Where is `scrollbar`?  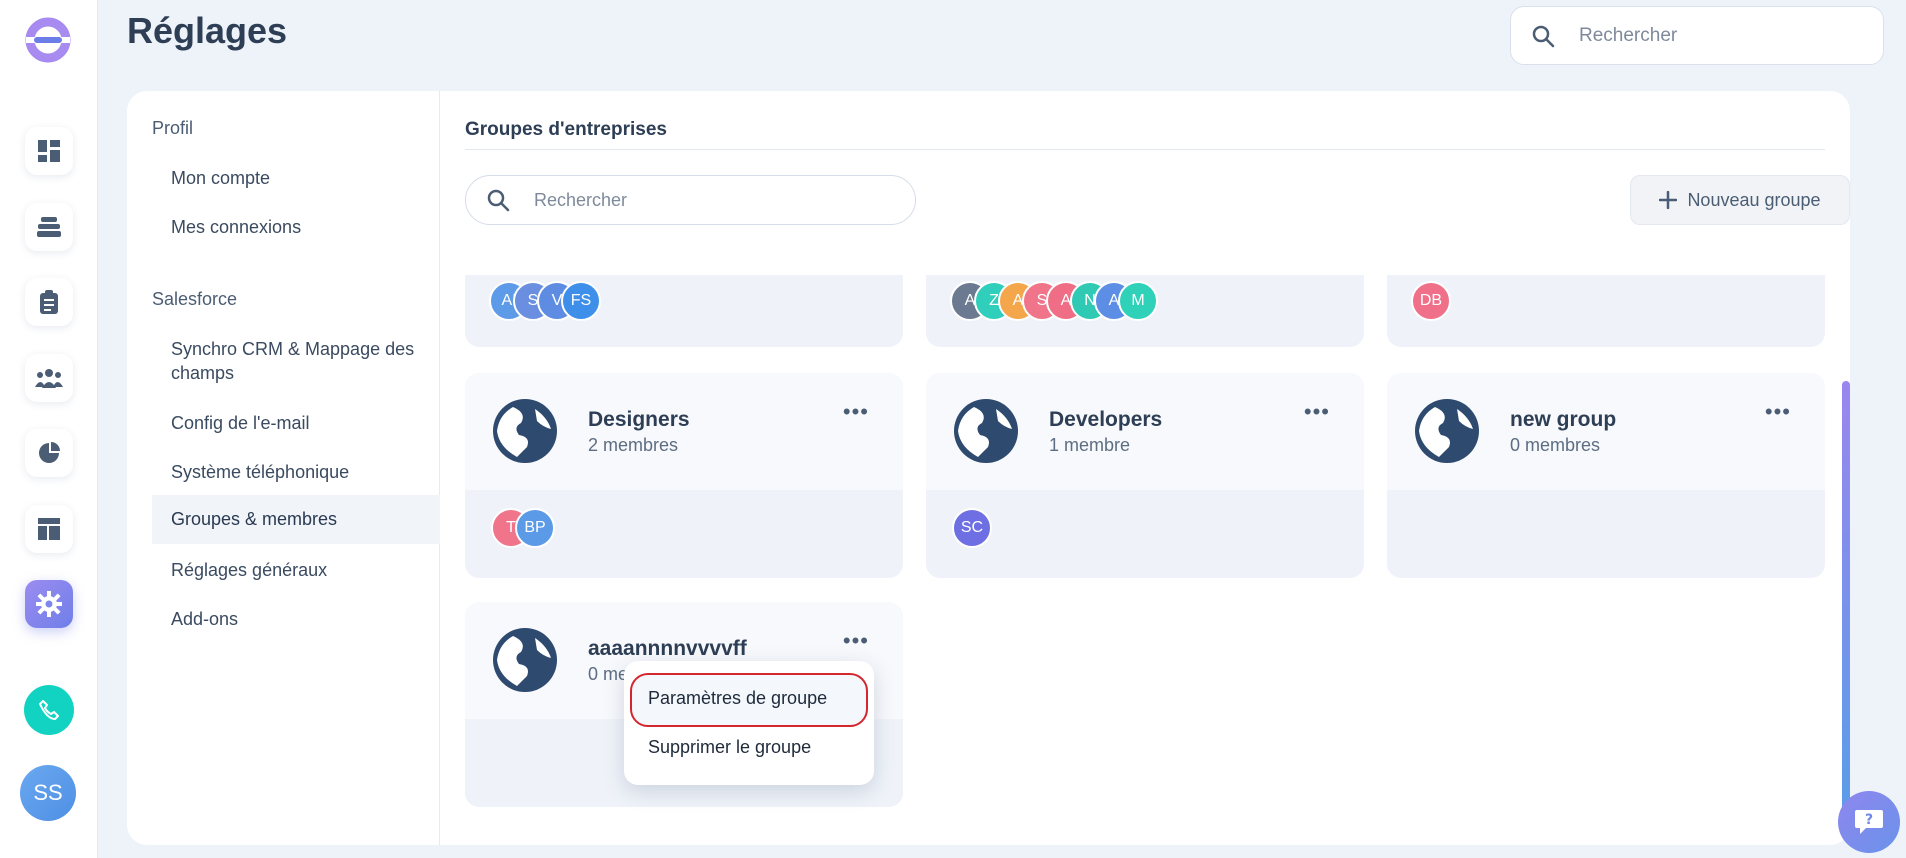
scrollbar is located at coordinates (1846, 596).